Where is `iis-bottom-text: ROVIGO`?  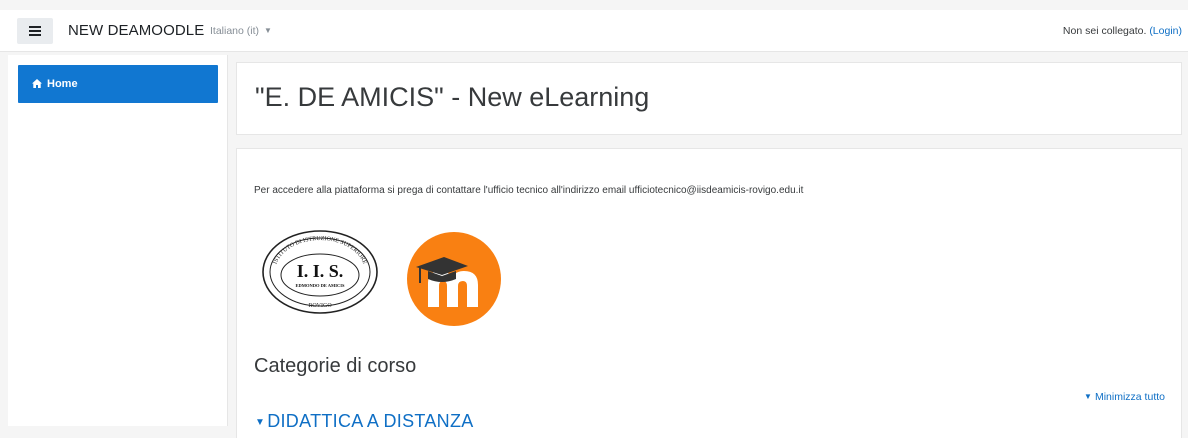
iis-bottom-text: ROVIGO is located at coordinates (320, 306).